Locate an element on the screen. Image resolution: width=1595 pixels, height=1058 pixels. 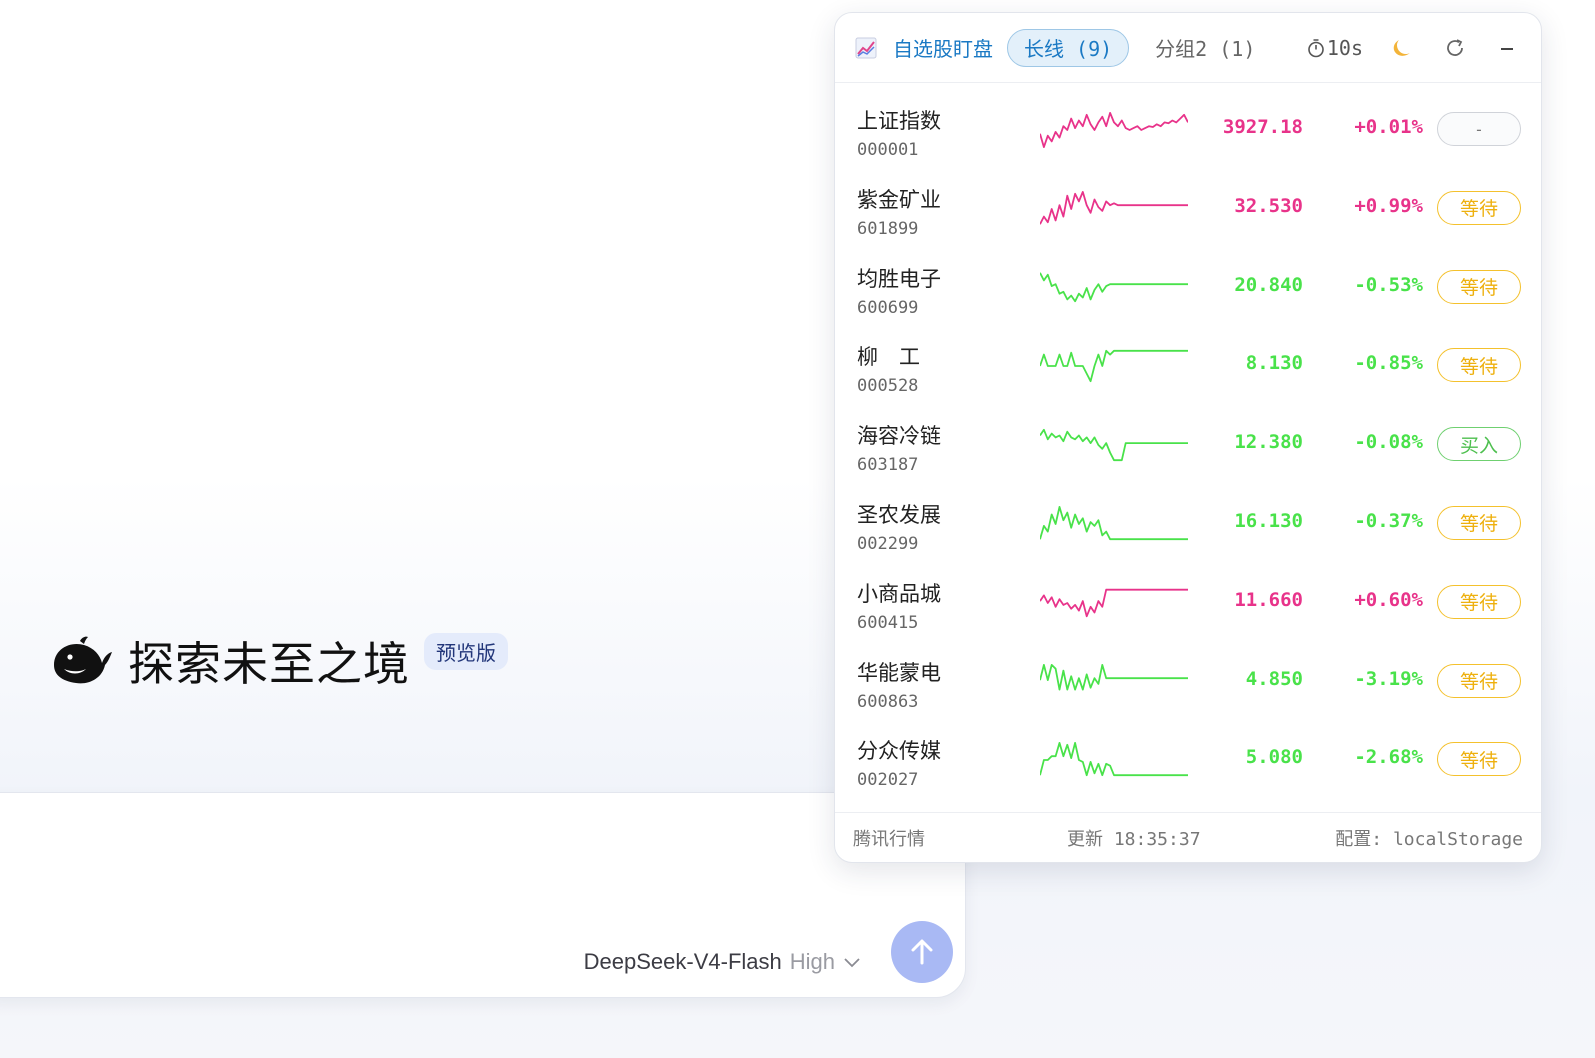
preview-badge: 预览版 is located at coordinates (466, 651).